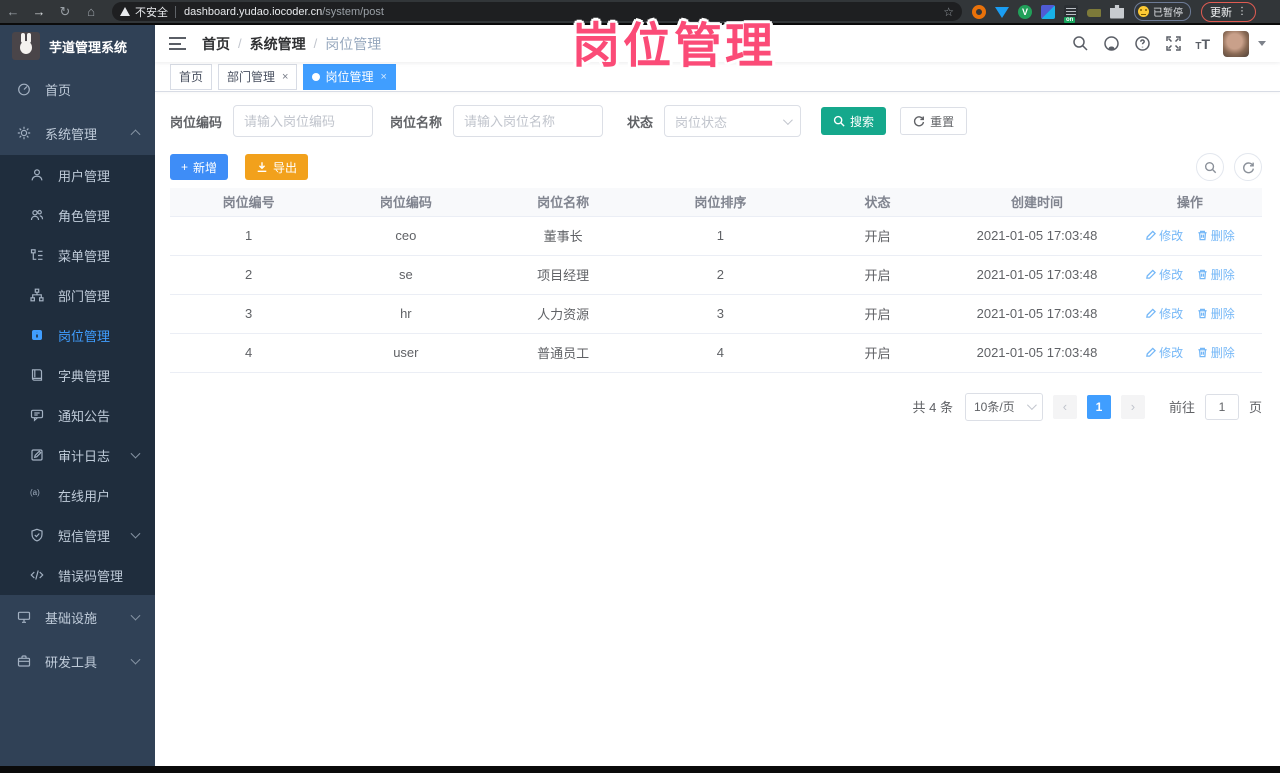 This screenshot has width=1280, height=773. What do you see at coordinates (1262, 43) in the screenshot?
I see `user-menu-caret-icon` at bounding box center [1262, 43].